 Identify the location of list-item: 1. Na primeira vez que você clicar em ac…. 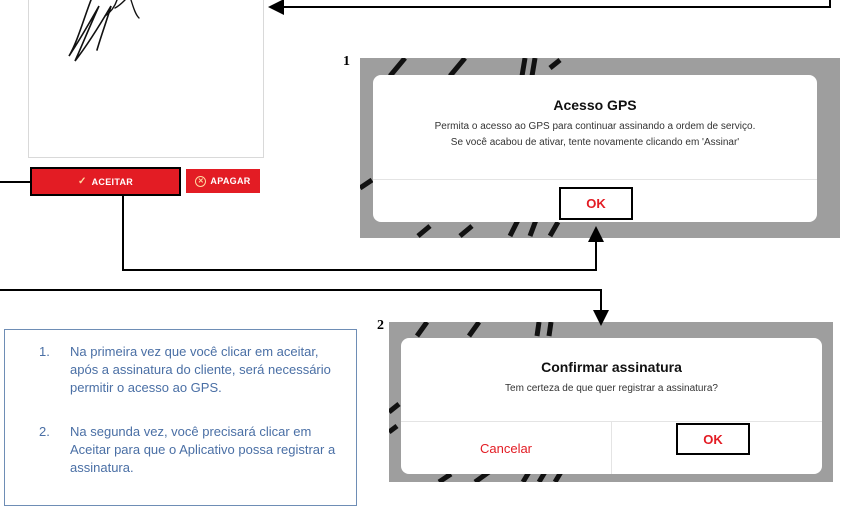
(189, 370).